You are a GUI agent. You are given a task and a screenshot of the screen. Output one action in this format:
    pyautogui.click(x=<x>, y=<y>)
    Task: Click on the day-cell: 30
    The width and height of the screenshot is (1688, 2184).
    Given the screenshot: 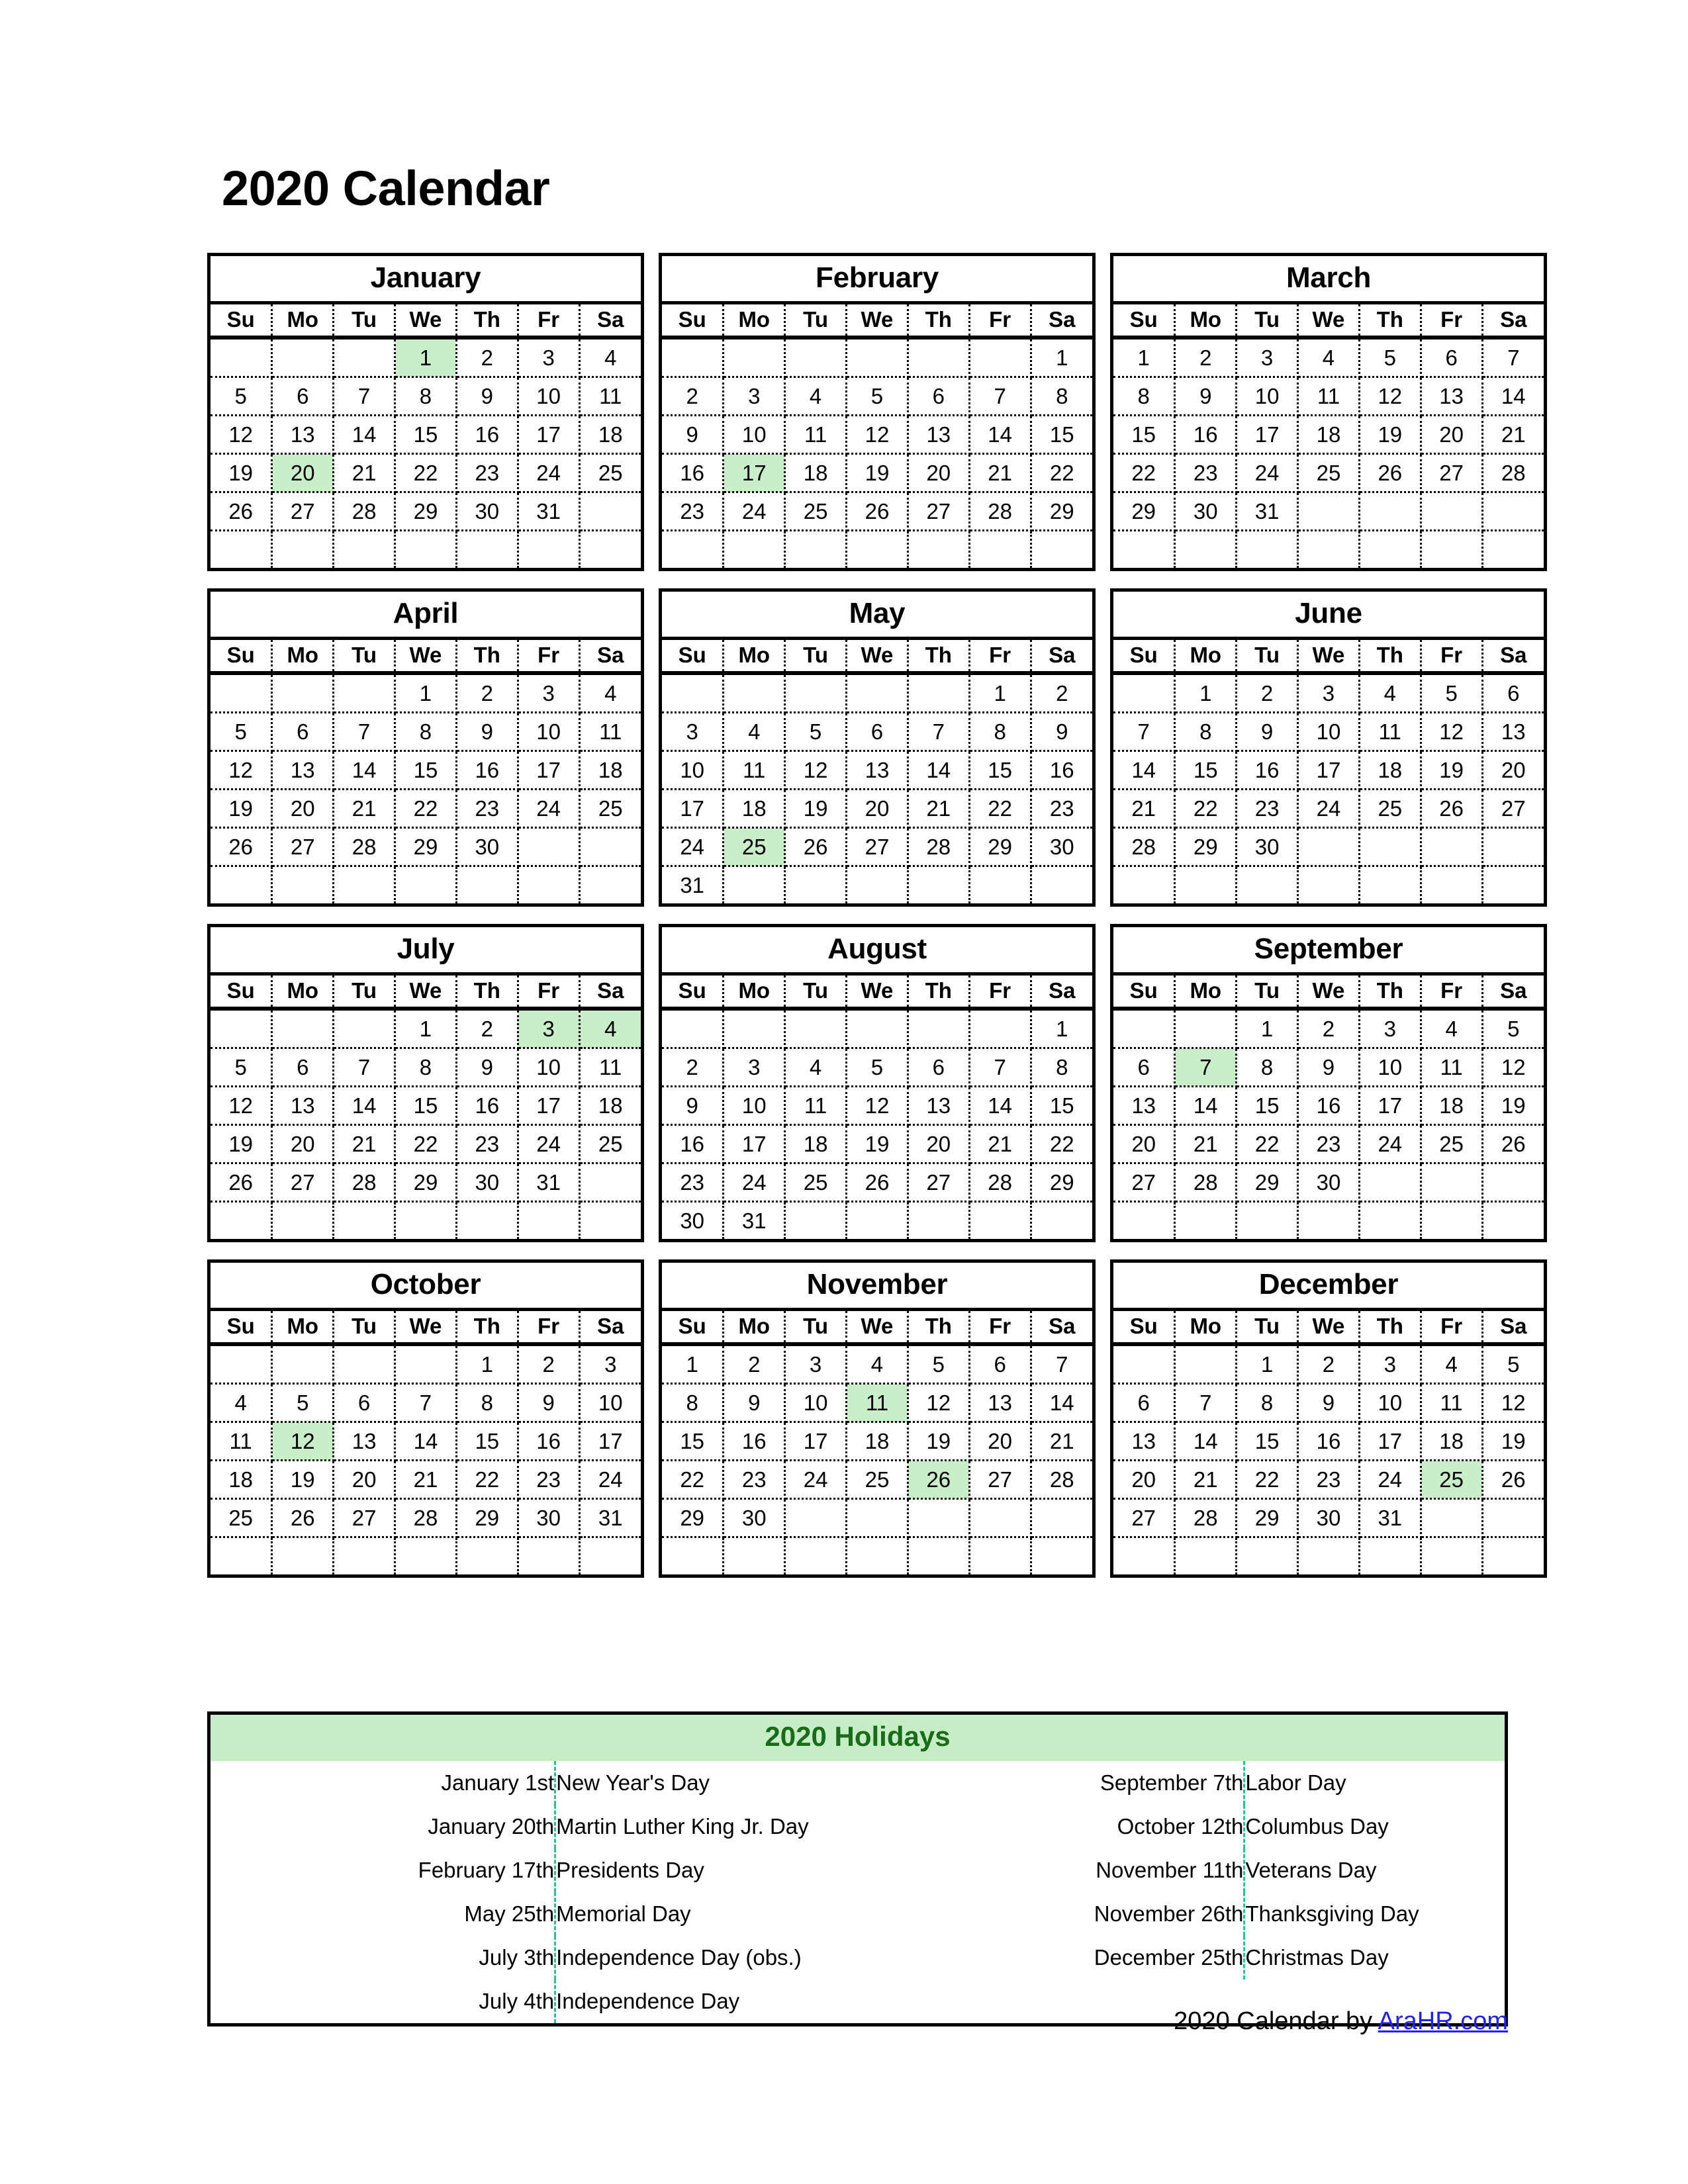 What is the action you would take?
    pyautogui.click(x=1328, y=1183)
    